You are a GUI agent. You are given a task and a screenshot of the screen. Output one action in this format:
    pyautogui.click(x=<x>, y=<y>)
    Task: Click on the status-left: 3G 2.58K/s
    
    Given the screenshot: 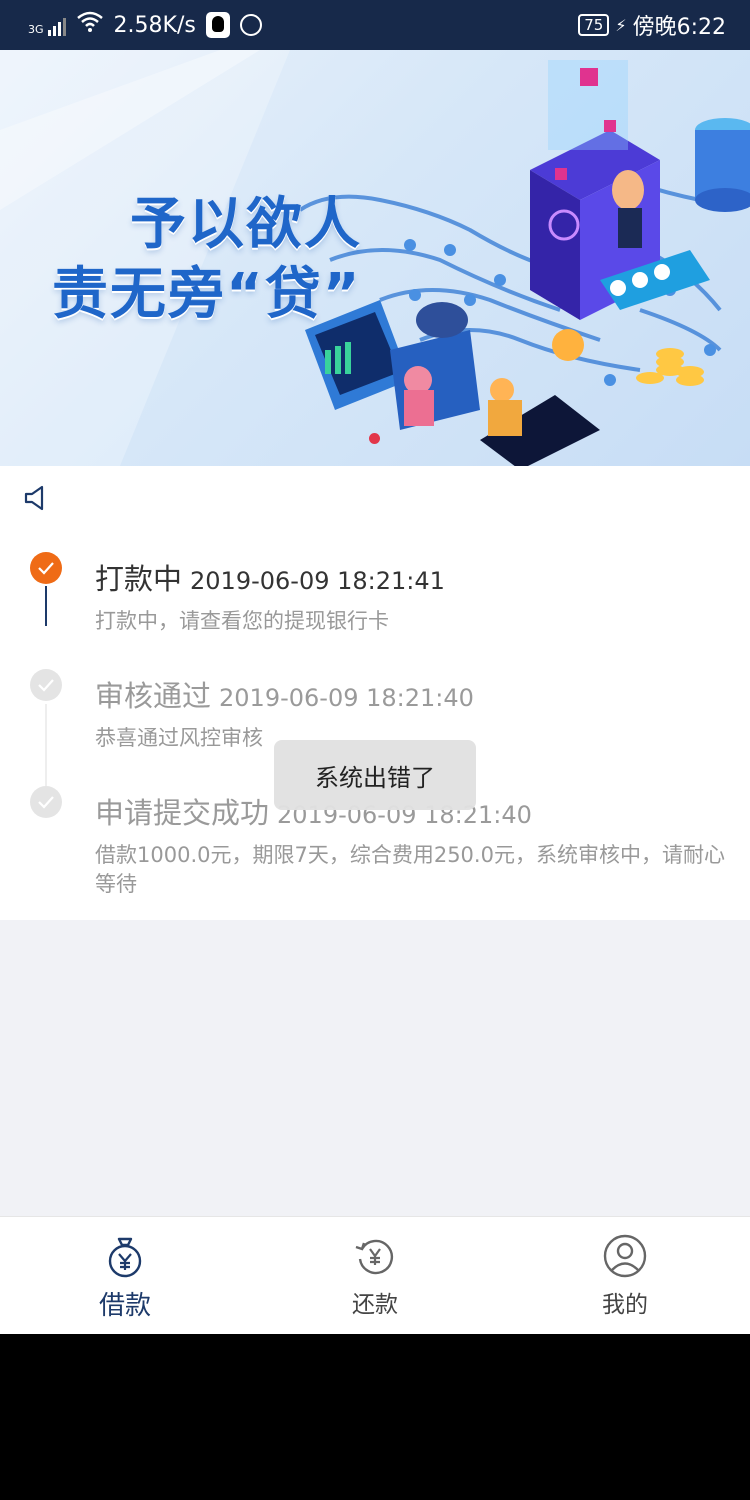 What is the action you would take?
    pyautogui.click(x=145, y=25)
    